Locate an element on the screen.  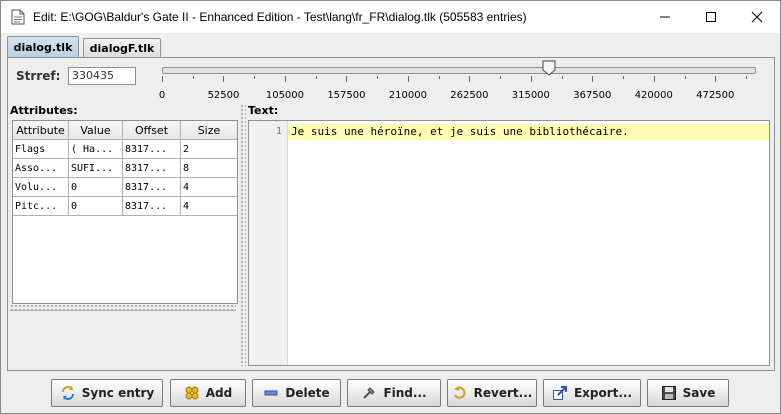
add-button: Add is located at coordinates (208, 393).